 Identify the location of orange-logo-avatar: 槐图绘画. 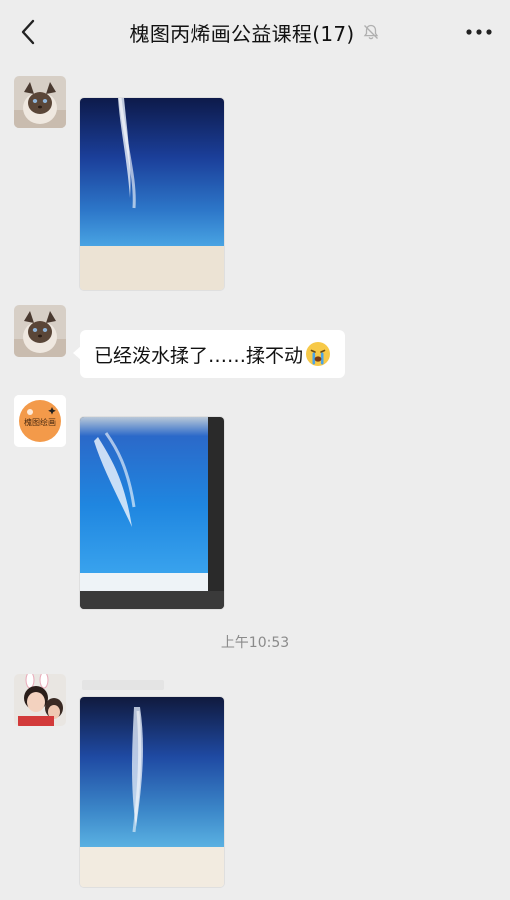
(40, 421).